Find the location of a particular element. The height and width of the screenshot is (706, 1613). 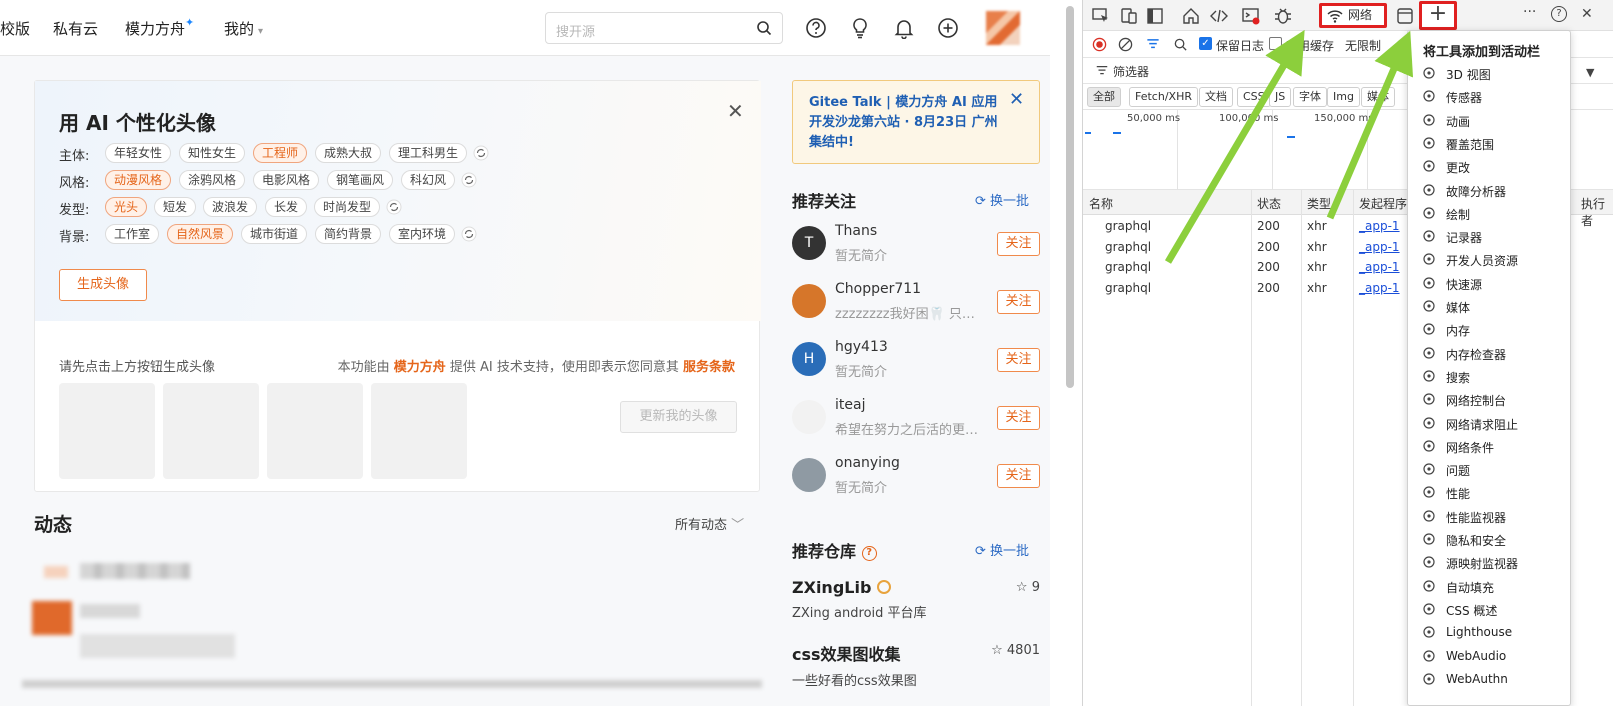

generate-avatar-button: 生成头像 is located at coordinates (103, 285).